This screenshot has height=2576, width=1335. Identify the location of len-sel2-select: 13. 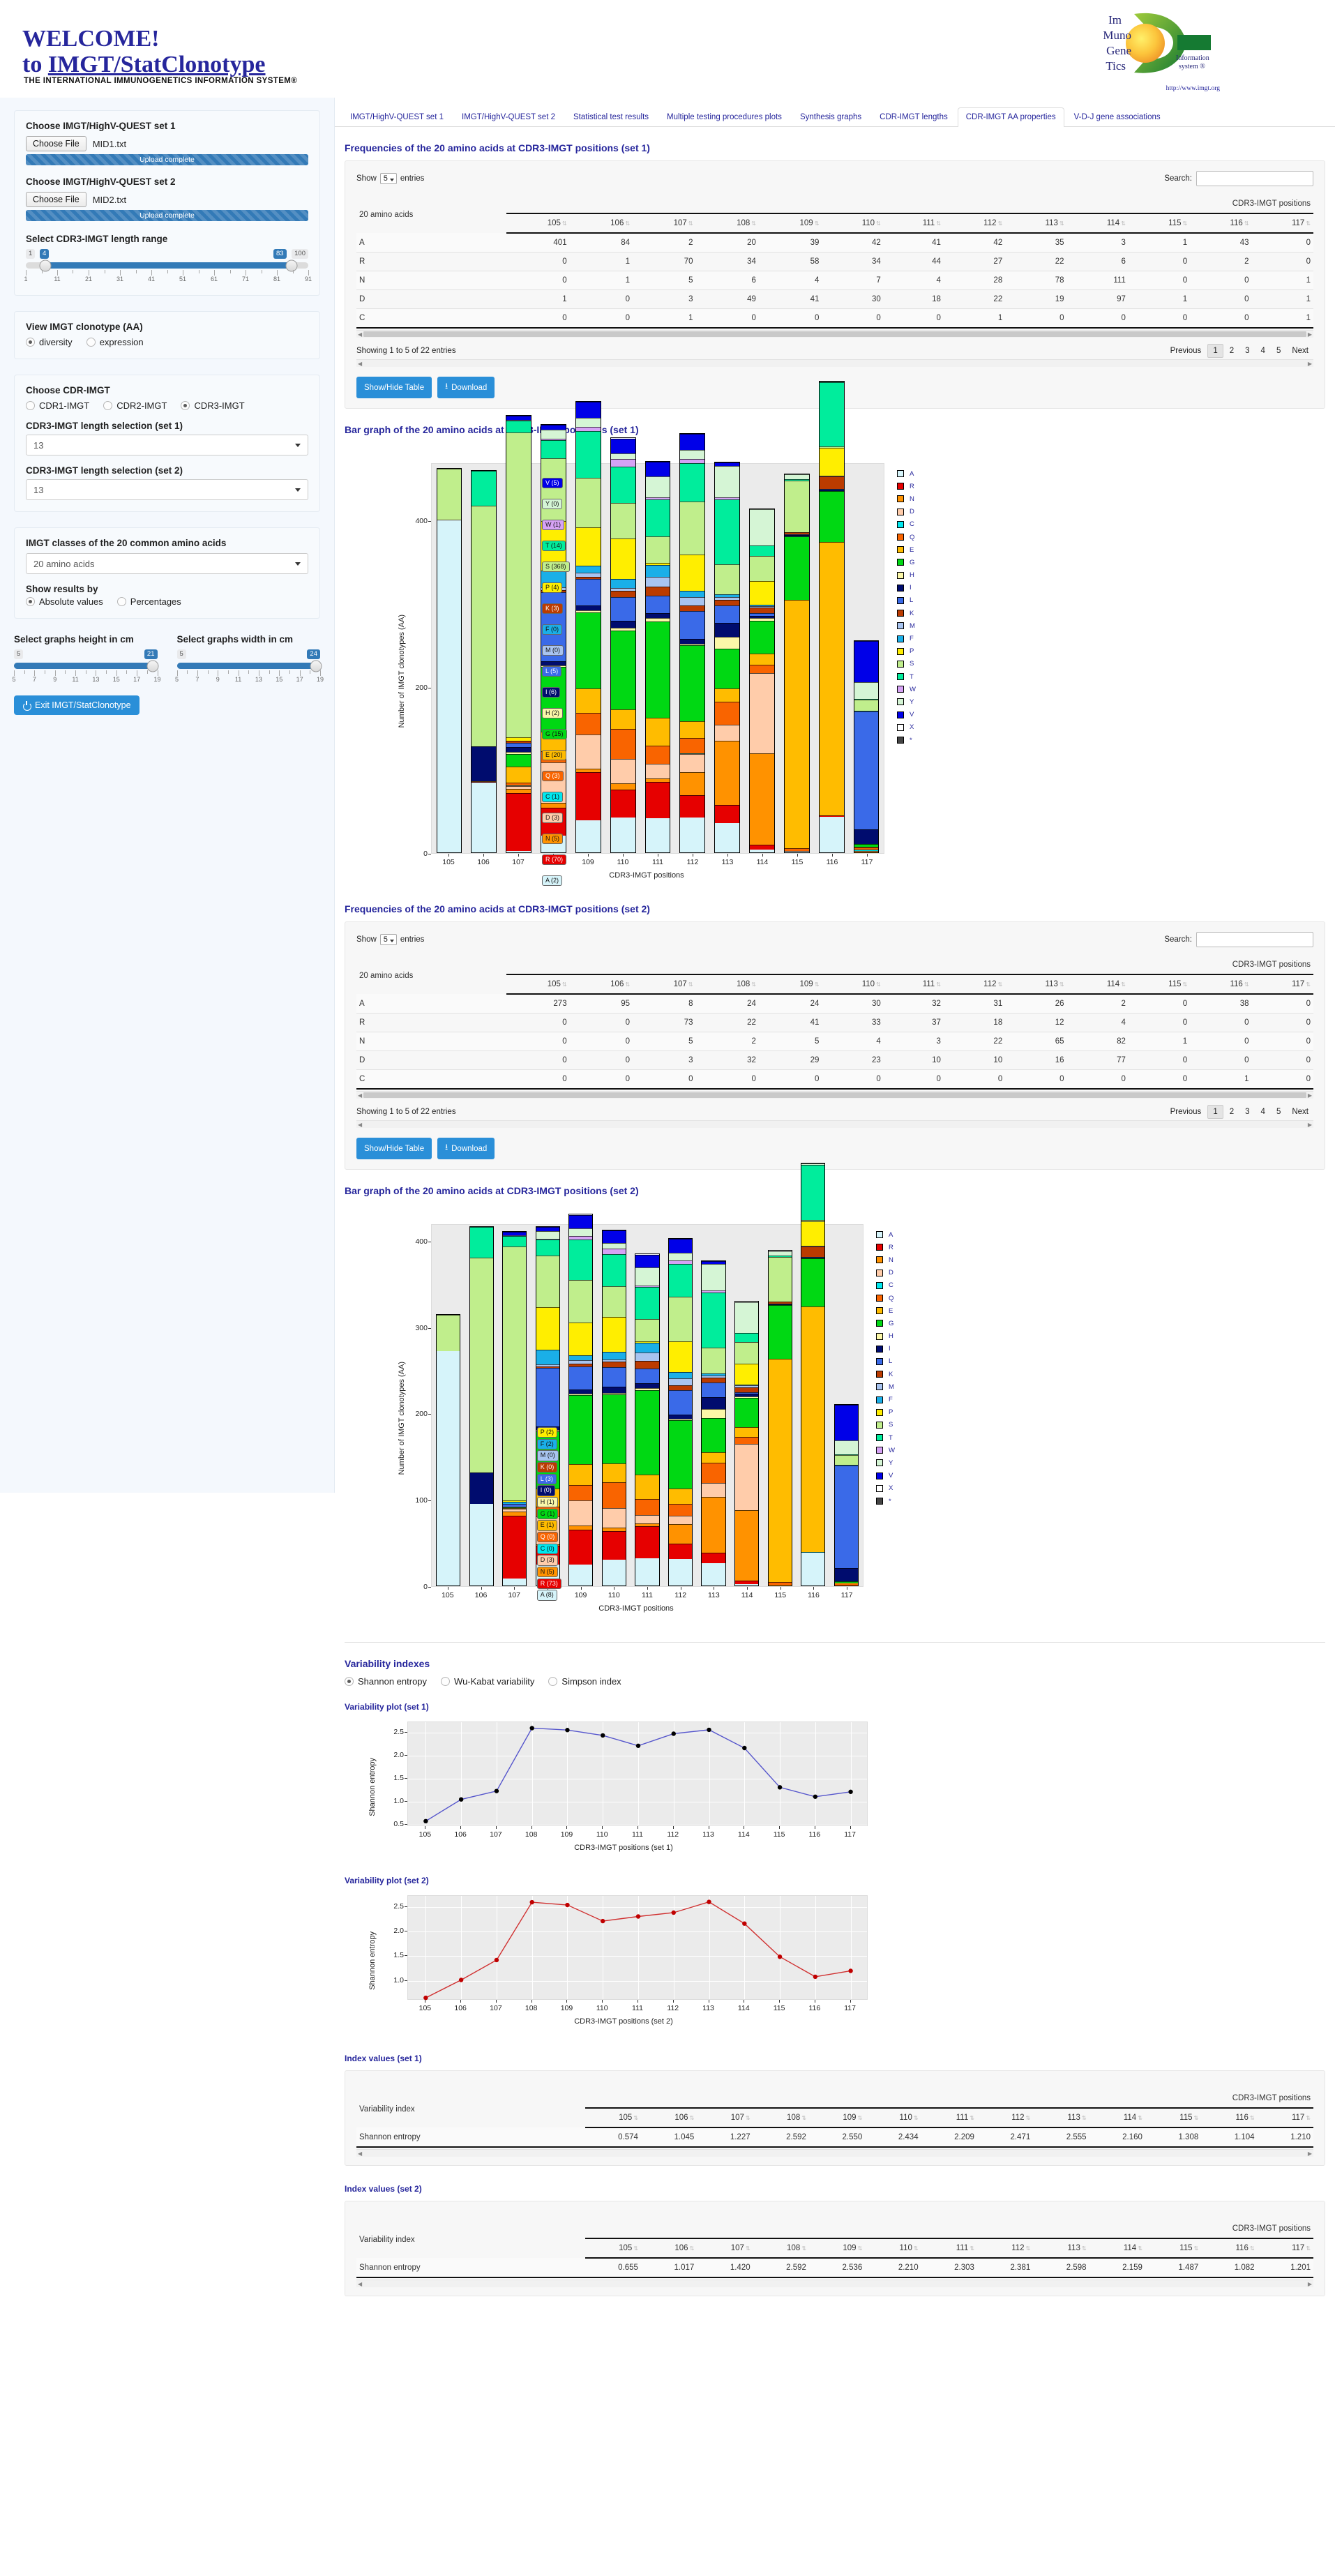
(167, 489).